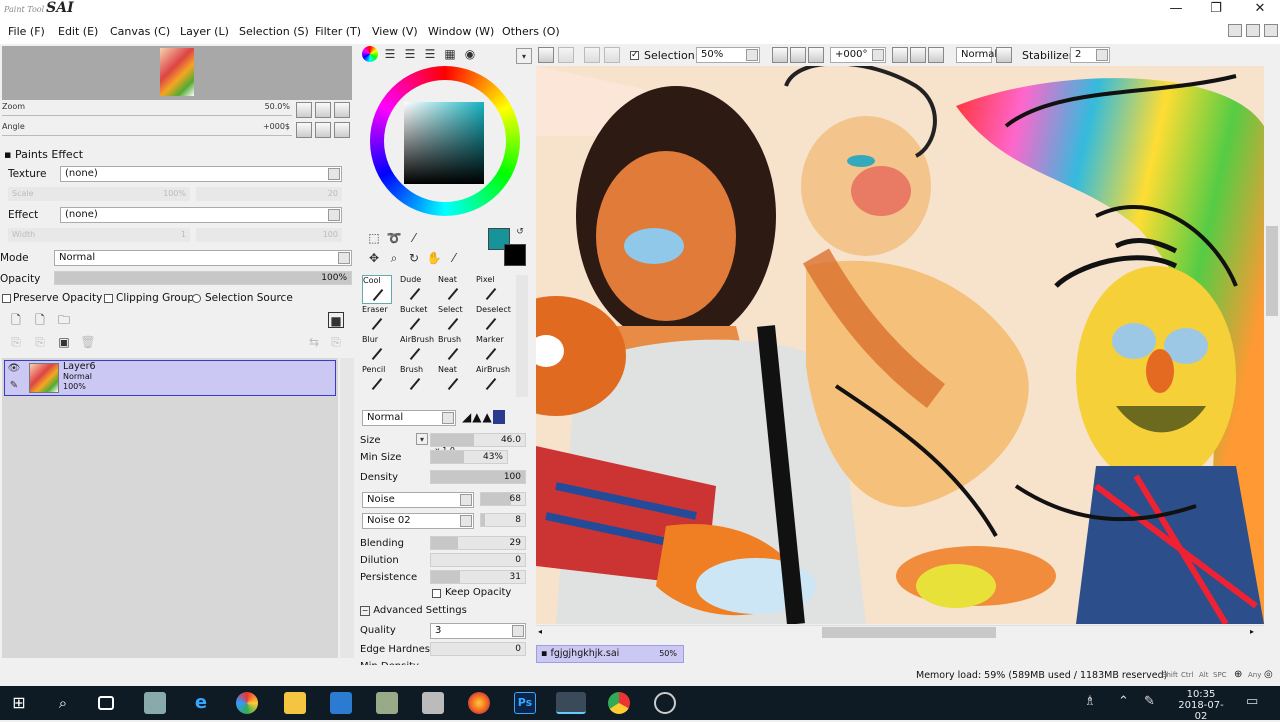 The image size is (1280, 722). I want to click on brush-mode-dropdown: Normal, so click(409, 418).